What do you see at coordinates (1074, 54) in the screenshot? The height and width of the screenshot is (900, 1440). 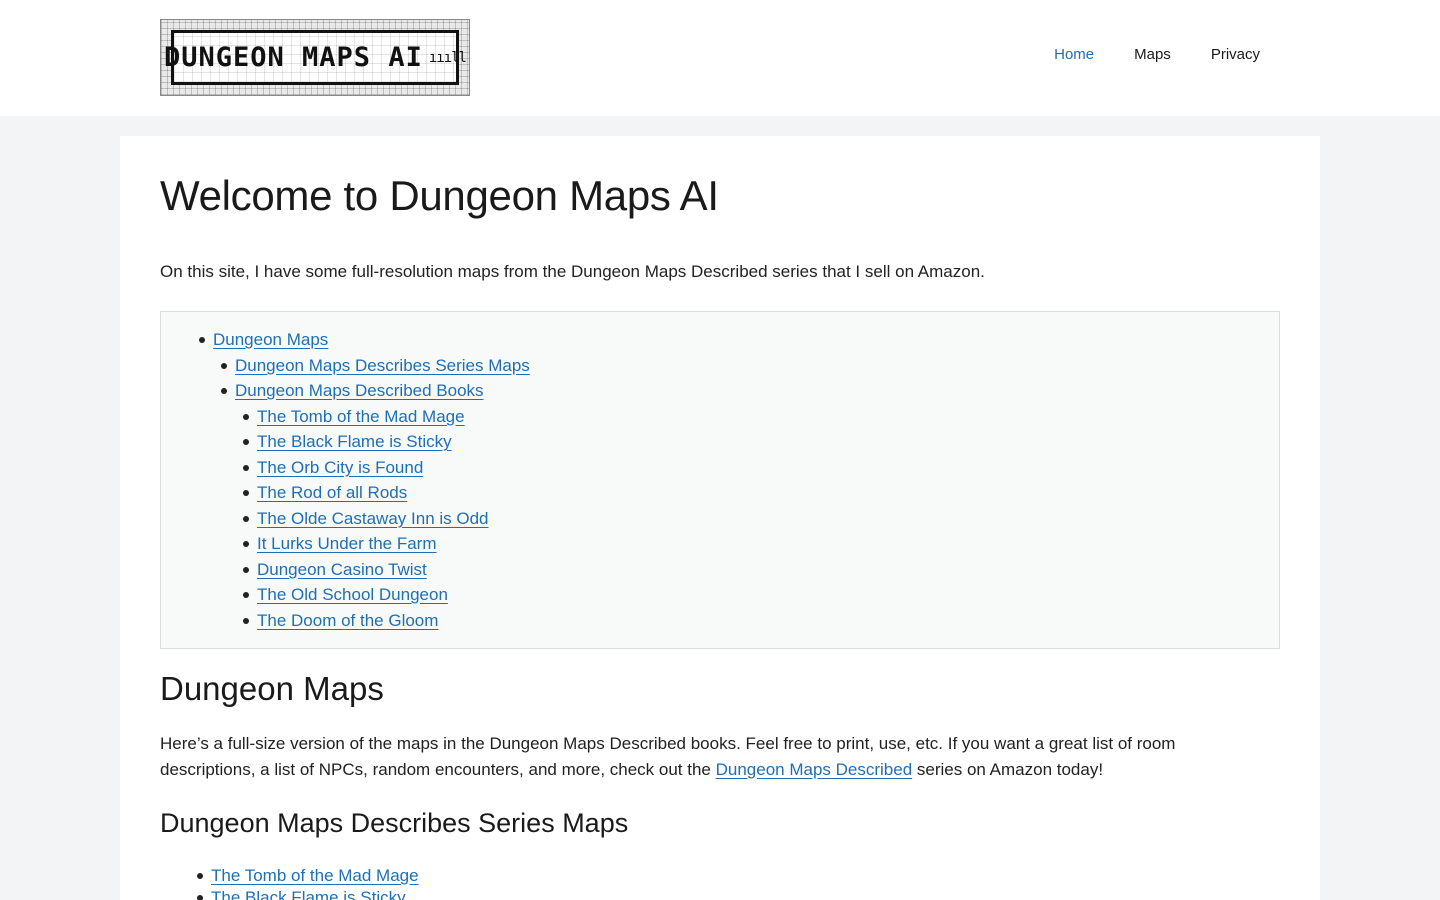 I see `nav-home: Home` at bounding box center [1074, 54].